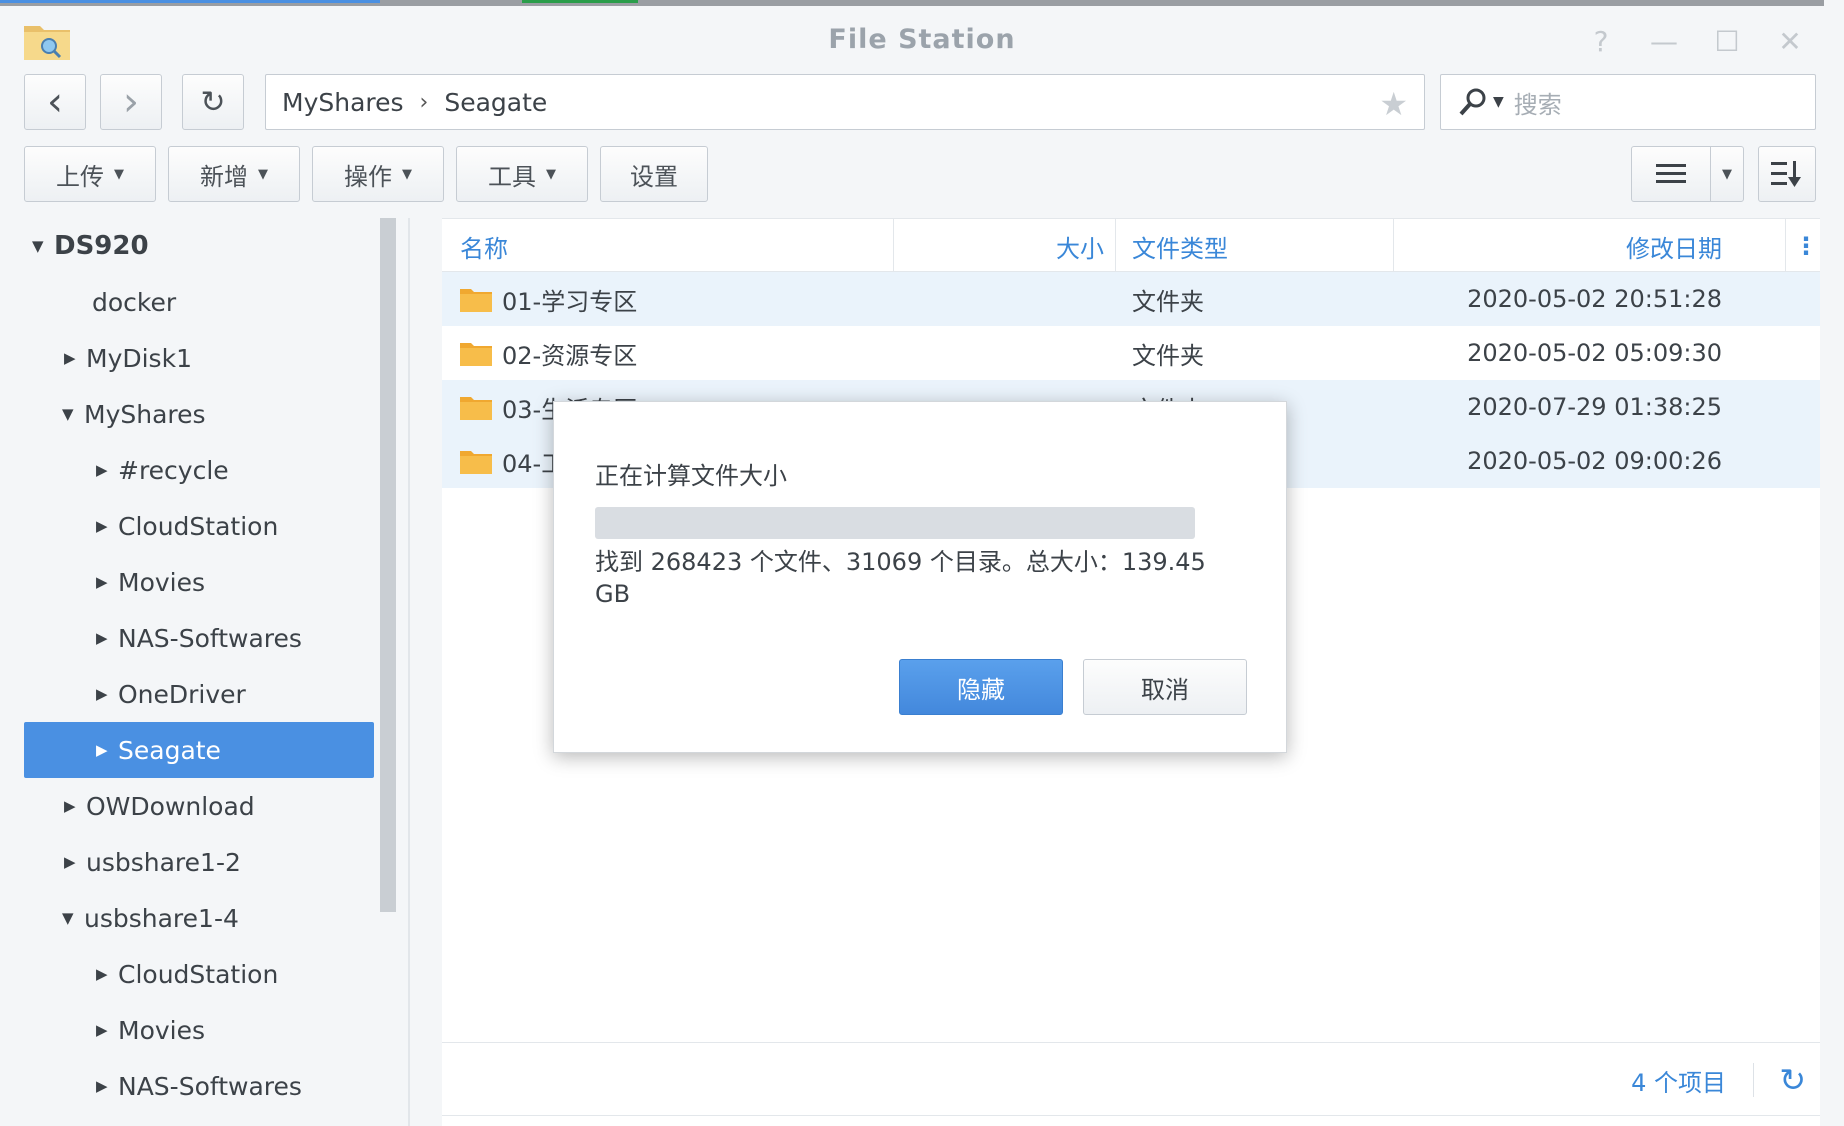 This screenshot has width=1844, height=1126. I want to click on maximize-icon: ☐, so click(1727, 41).